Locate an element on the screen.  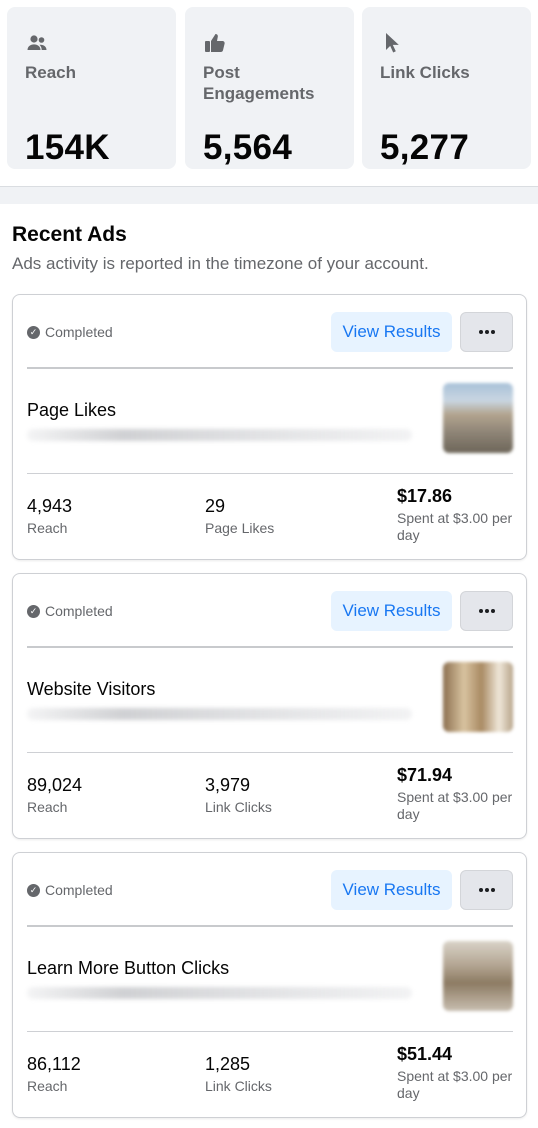
metric-result: 29 Page Likes is located at coordinates (239, 516).